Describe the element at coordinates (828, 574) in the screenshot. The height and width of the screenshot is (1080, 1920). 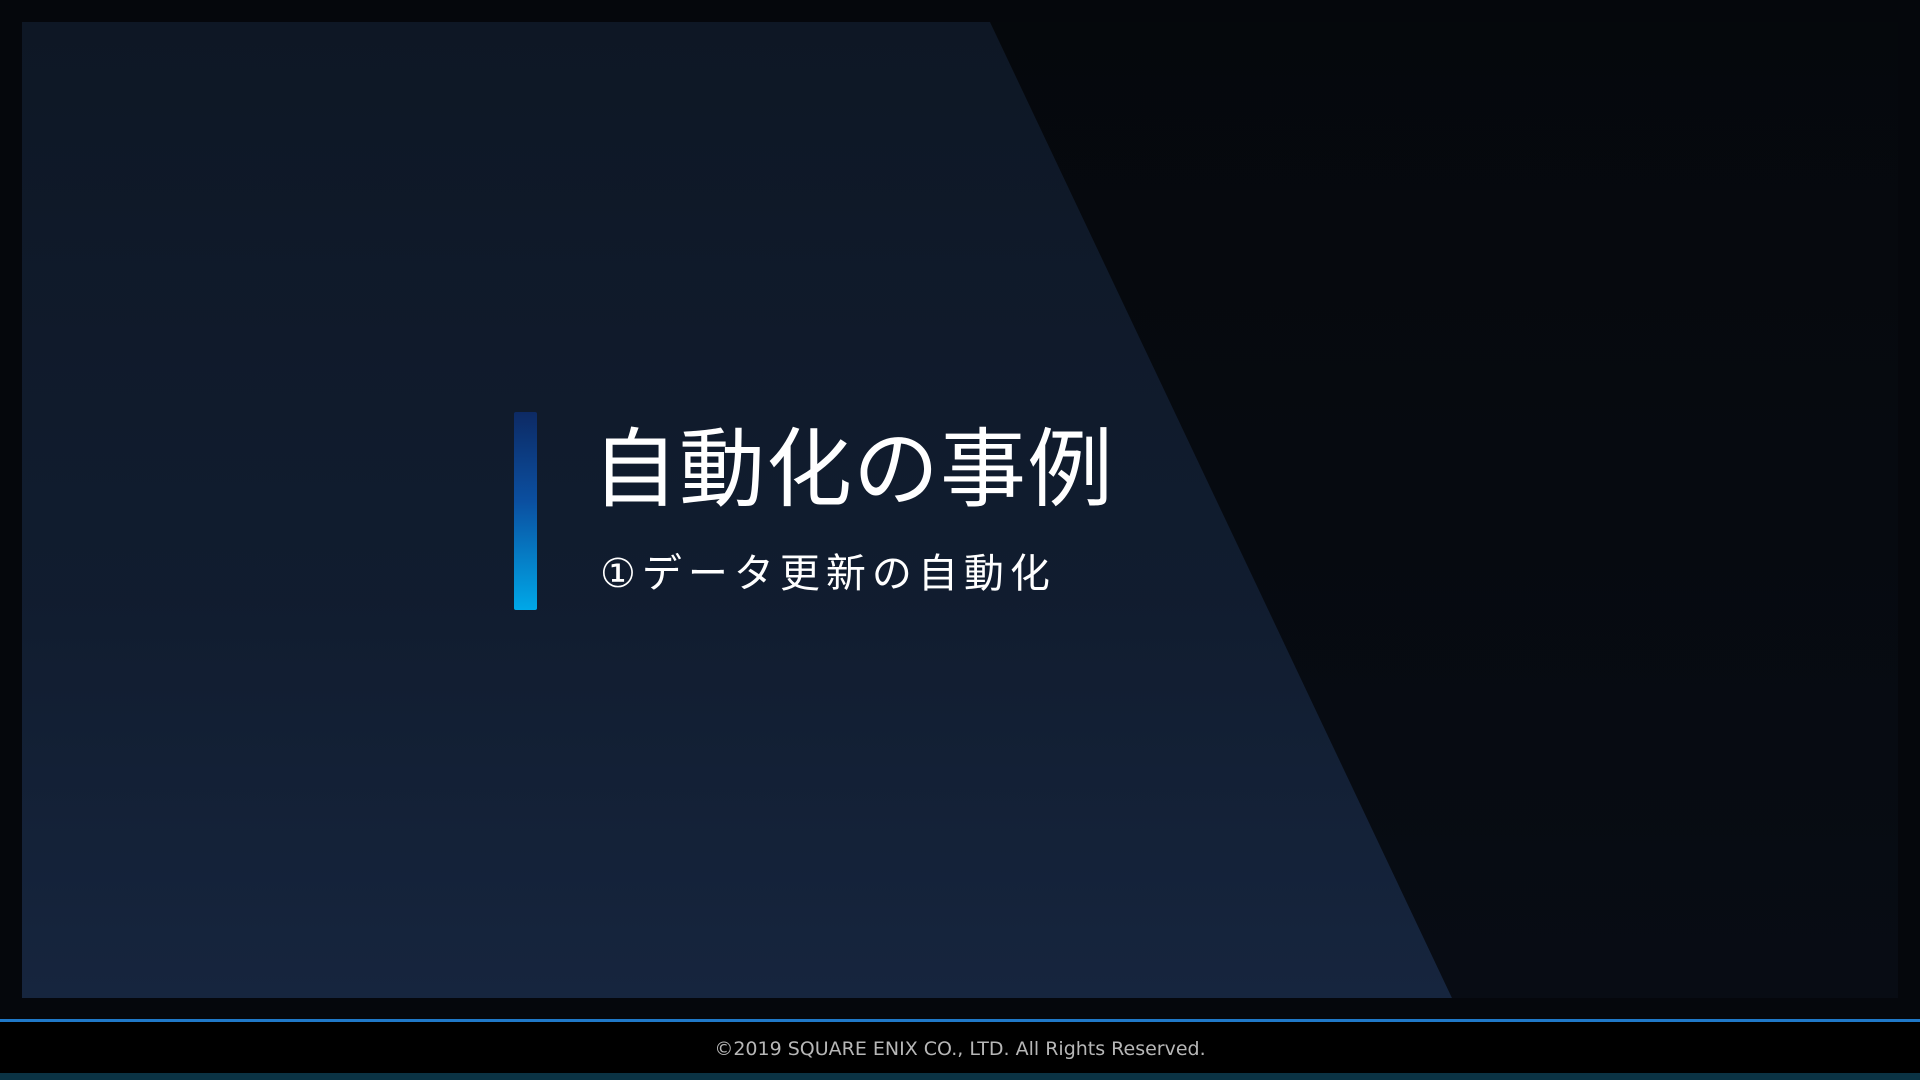
I see `slide-subtitle: ①データ更新の自動化` at that location.